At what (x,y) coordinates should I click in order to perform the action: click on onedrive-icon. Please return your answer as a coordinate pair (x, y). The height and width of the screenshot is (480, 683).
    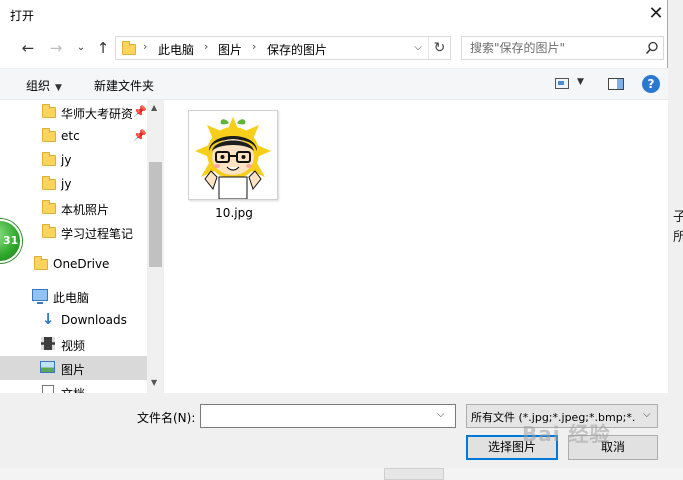
    Looking at the image, I should click on (41, 263).